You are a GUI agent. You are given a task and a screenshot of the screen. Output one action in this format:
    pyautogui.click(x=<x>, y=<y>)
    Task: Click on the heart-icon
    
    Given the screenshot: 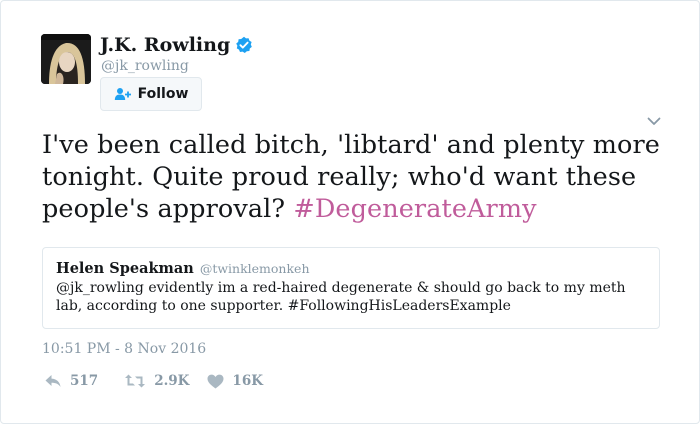 What is the action you would take?
    pyautogui.click(x=215, y=381)
    